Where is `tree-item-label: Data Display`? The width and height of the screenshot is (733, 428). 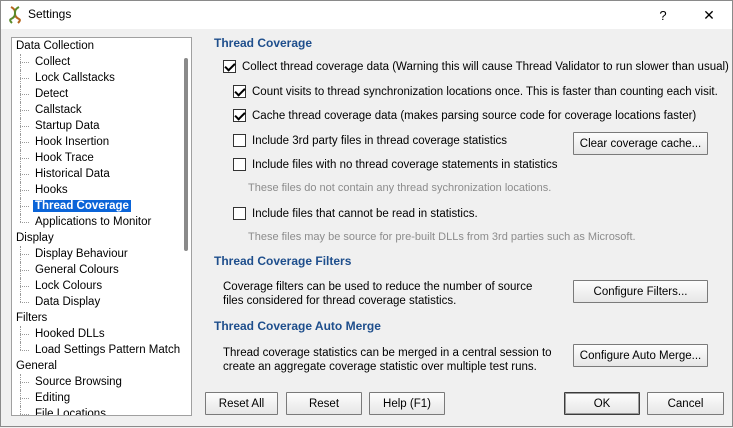 tree-item-label: Data Display is located at coordinates (68, 302).